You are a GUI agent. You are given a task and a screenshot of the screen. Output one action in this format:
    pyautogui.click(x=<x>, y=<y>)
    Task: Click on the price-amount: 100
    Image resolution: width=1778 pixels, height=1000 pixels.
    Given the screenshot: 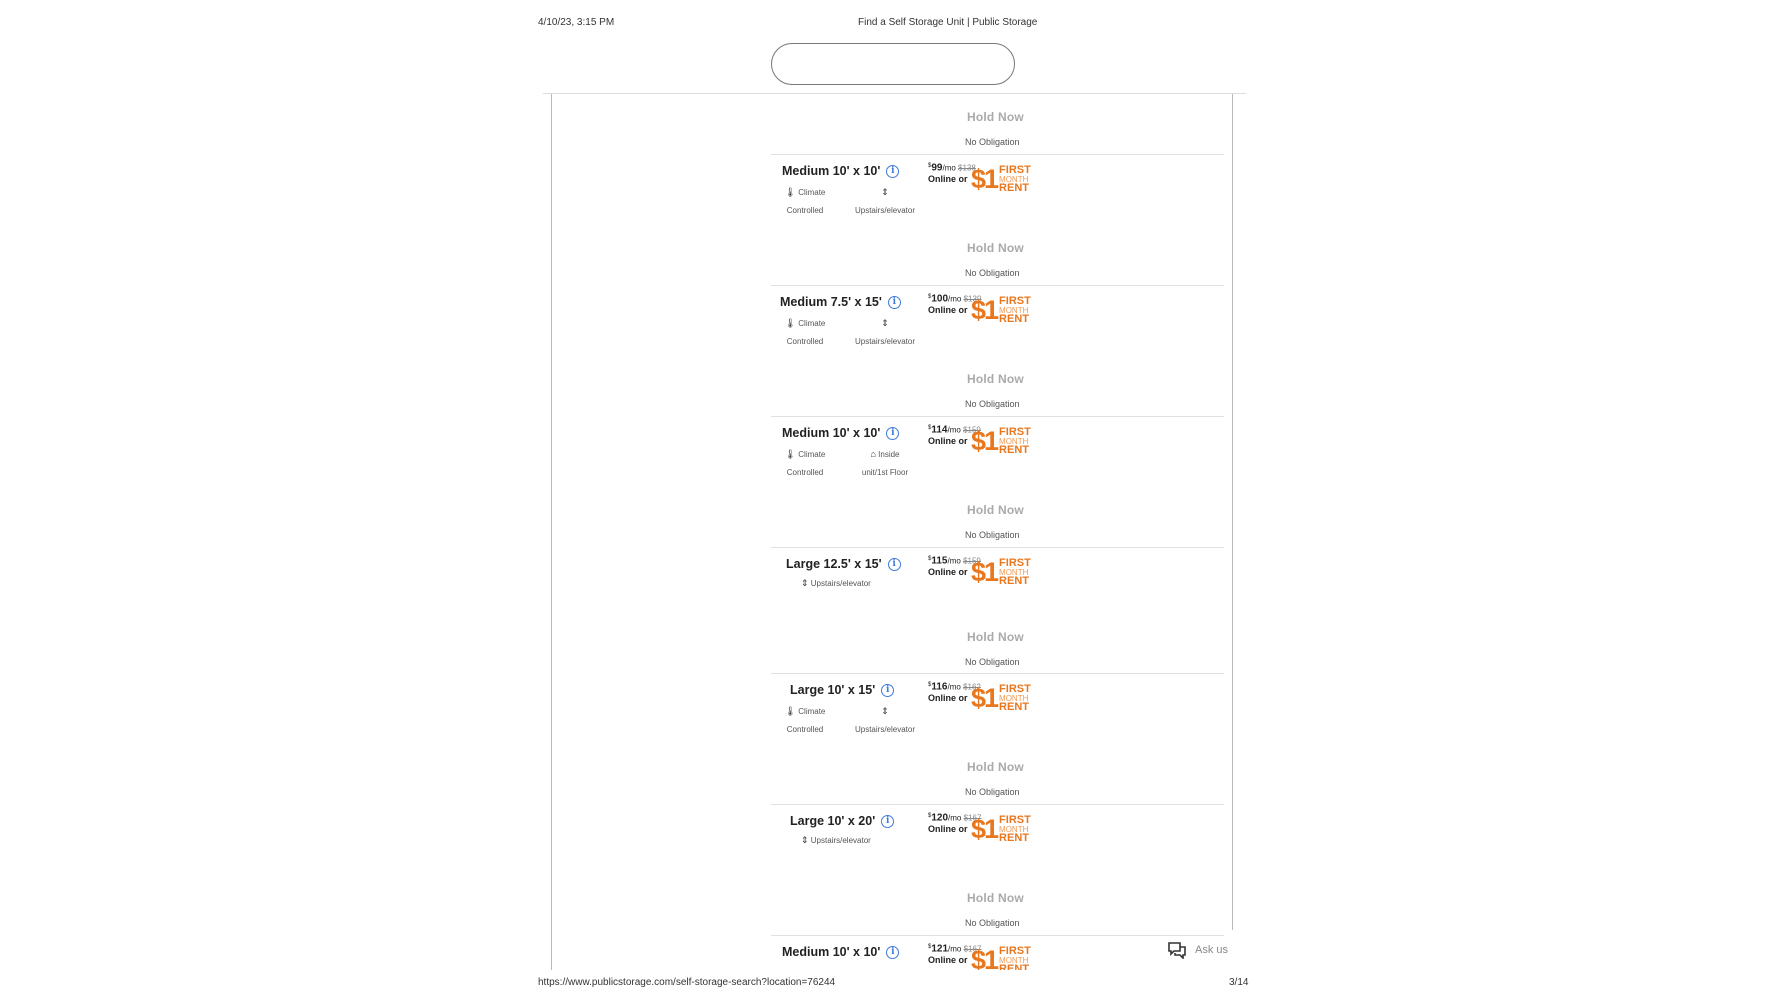 What is the action you would take?
    pyautogui.click(x=940, y=299)
    